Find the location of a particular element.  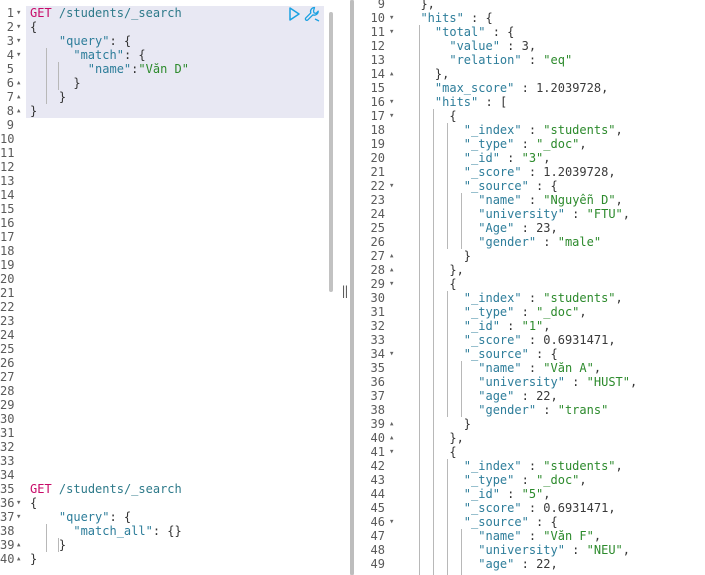

line-content: } is located at coordinates (33, 111).